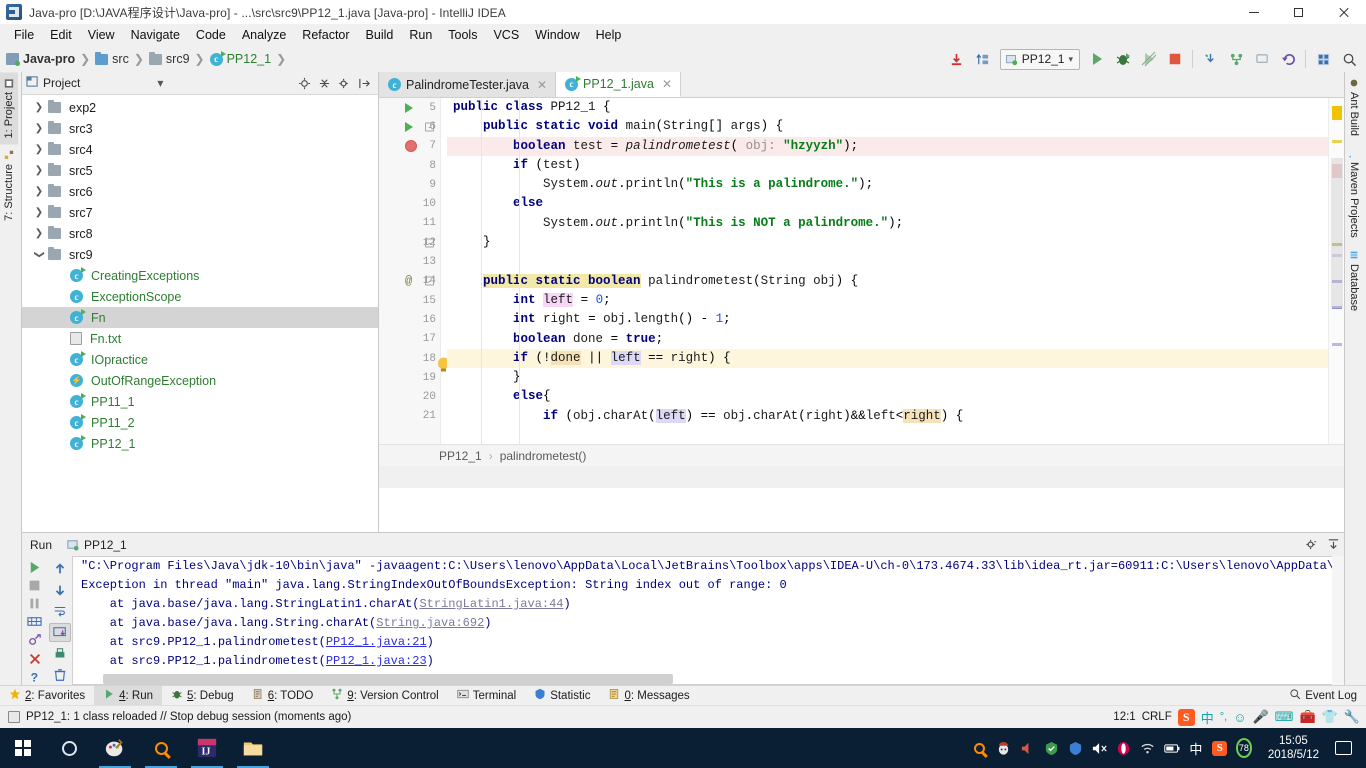  What do you see at coordinates (1207, 717) in the screenshot?
I see `chinese-mode-icon: 中` at bounding box center [1207, 717].